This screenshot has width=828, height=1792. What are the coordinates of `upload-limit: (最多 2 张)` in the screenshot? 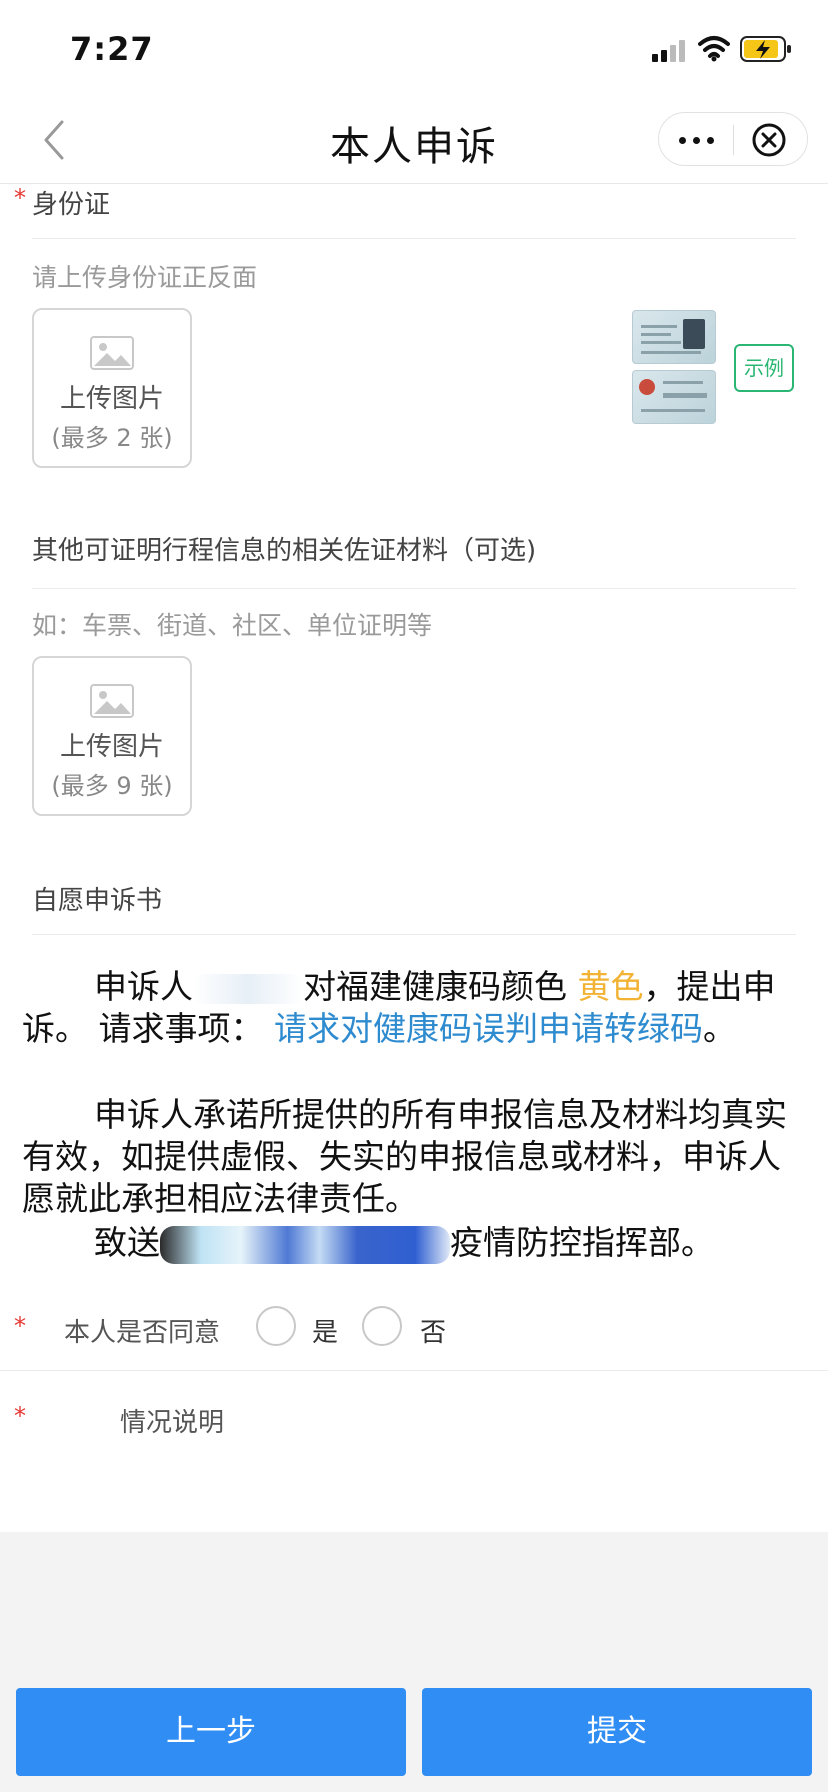 It's located at (112, 438).